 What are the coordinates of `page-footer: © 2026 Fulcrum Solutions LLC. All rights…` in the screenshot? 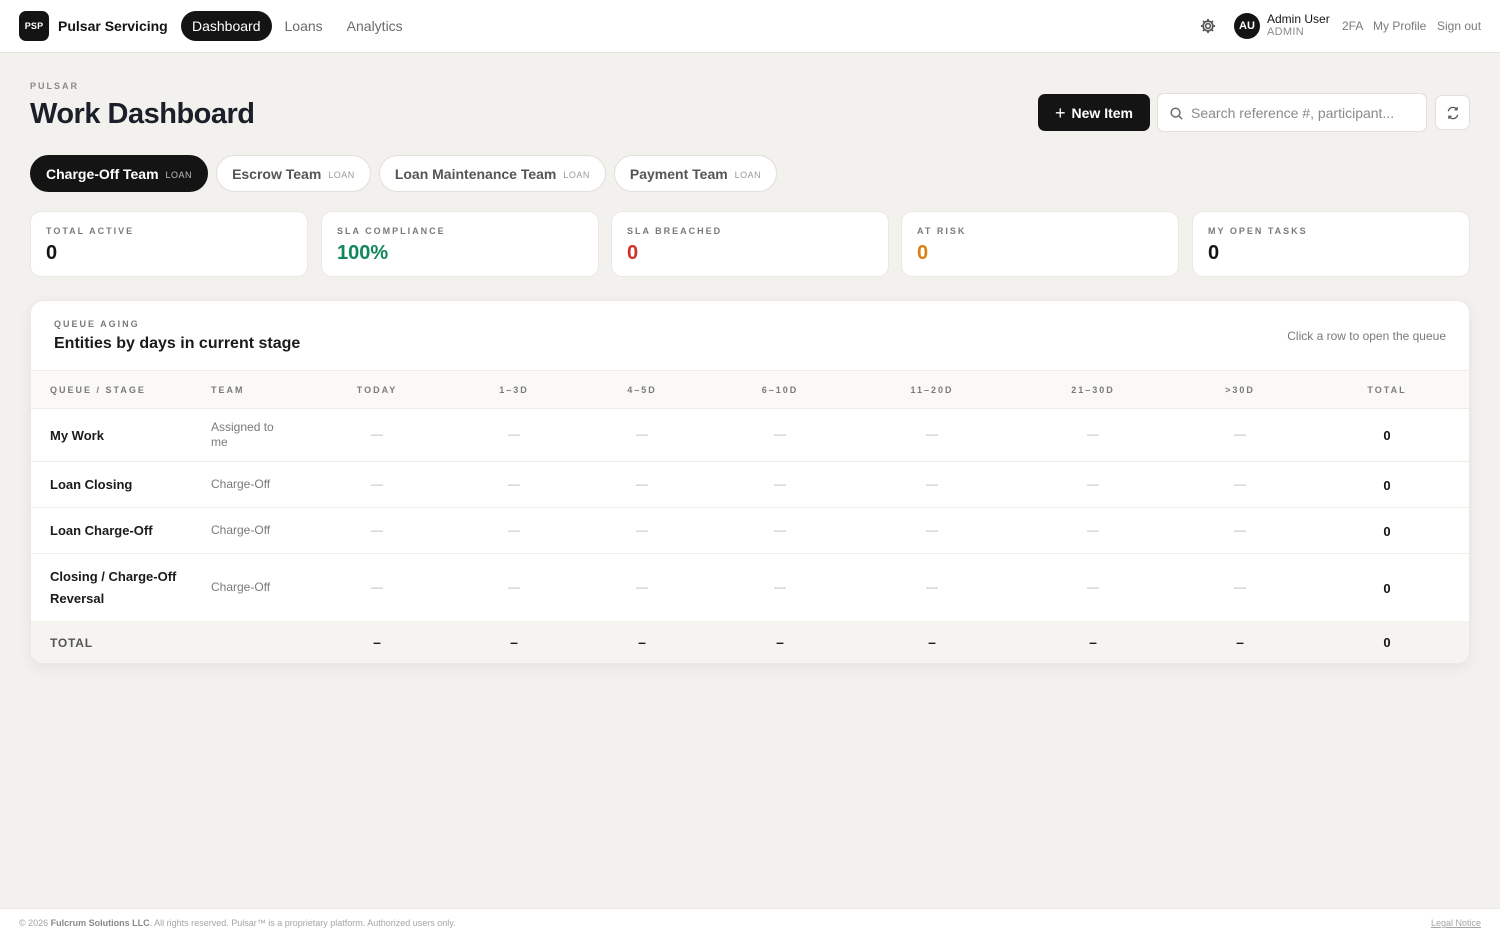 It's located at (750, 923).